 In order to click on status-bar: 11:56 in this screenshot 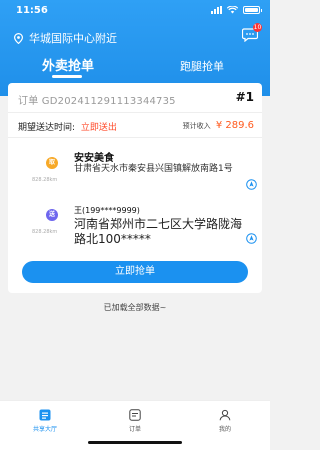, I will do `click(135, 11)`.